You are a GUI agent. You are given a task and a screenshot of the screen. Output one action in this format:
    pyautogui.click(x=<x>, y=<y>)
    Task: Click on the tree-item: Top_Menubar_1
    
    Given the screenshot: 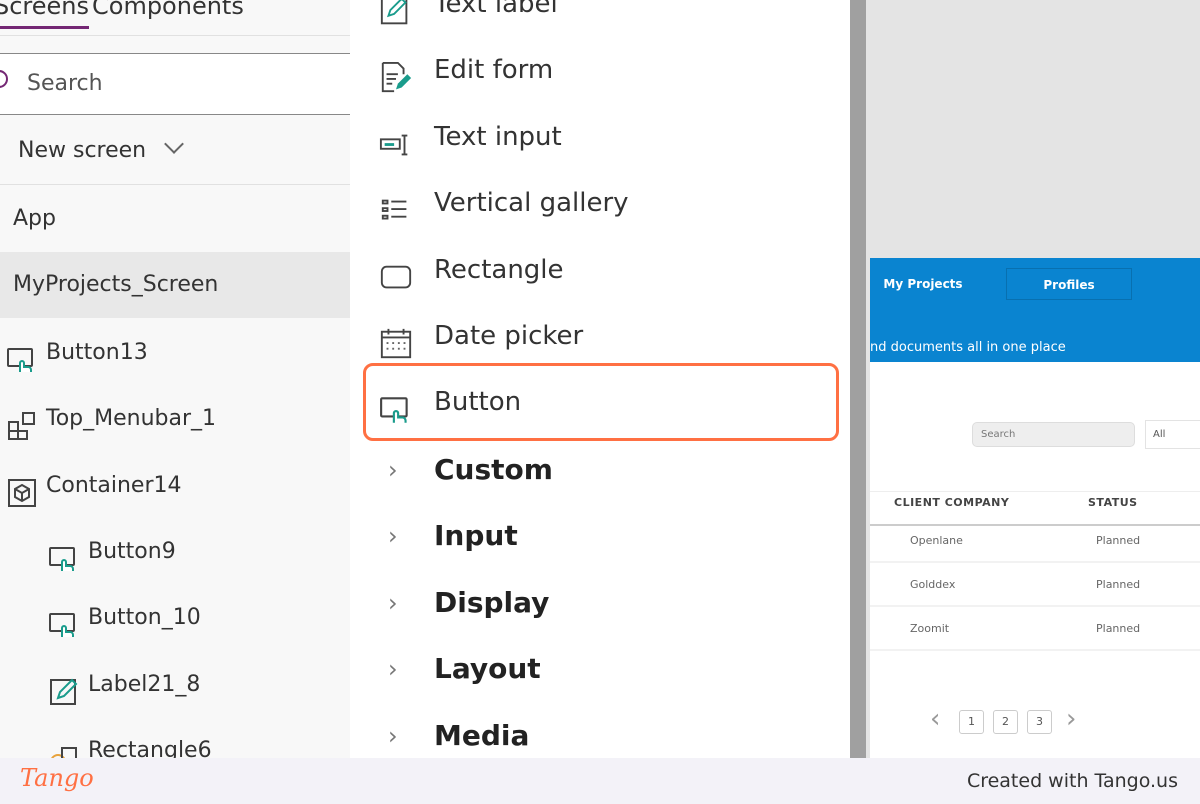 What is the action you would take?
    pyautogui.click(x=175, y=419)
    